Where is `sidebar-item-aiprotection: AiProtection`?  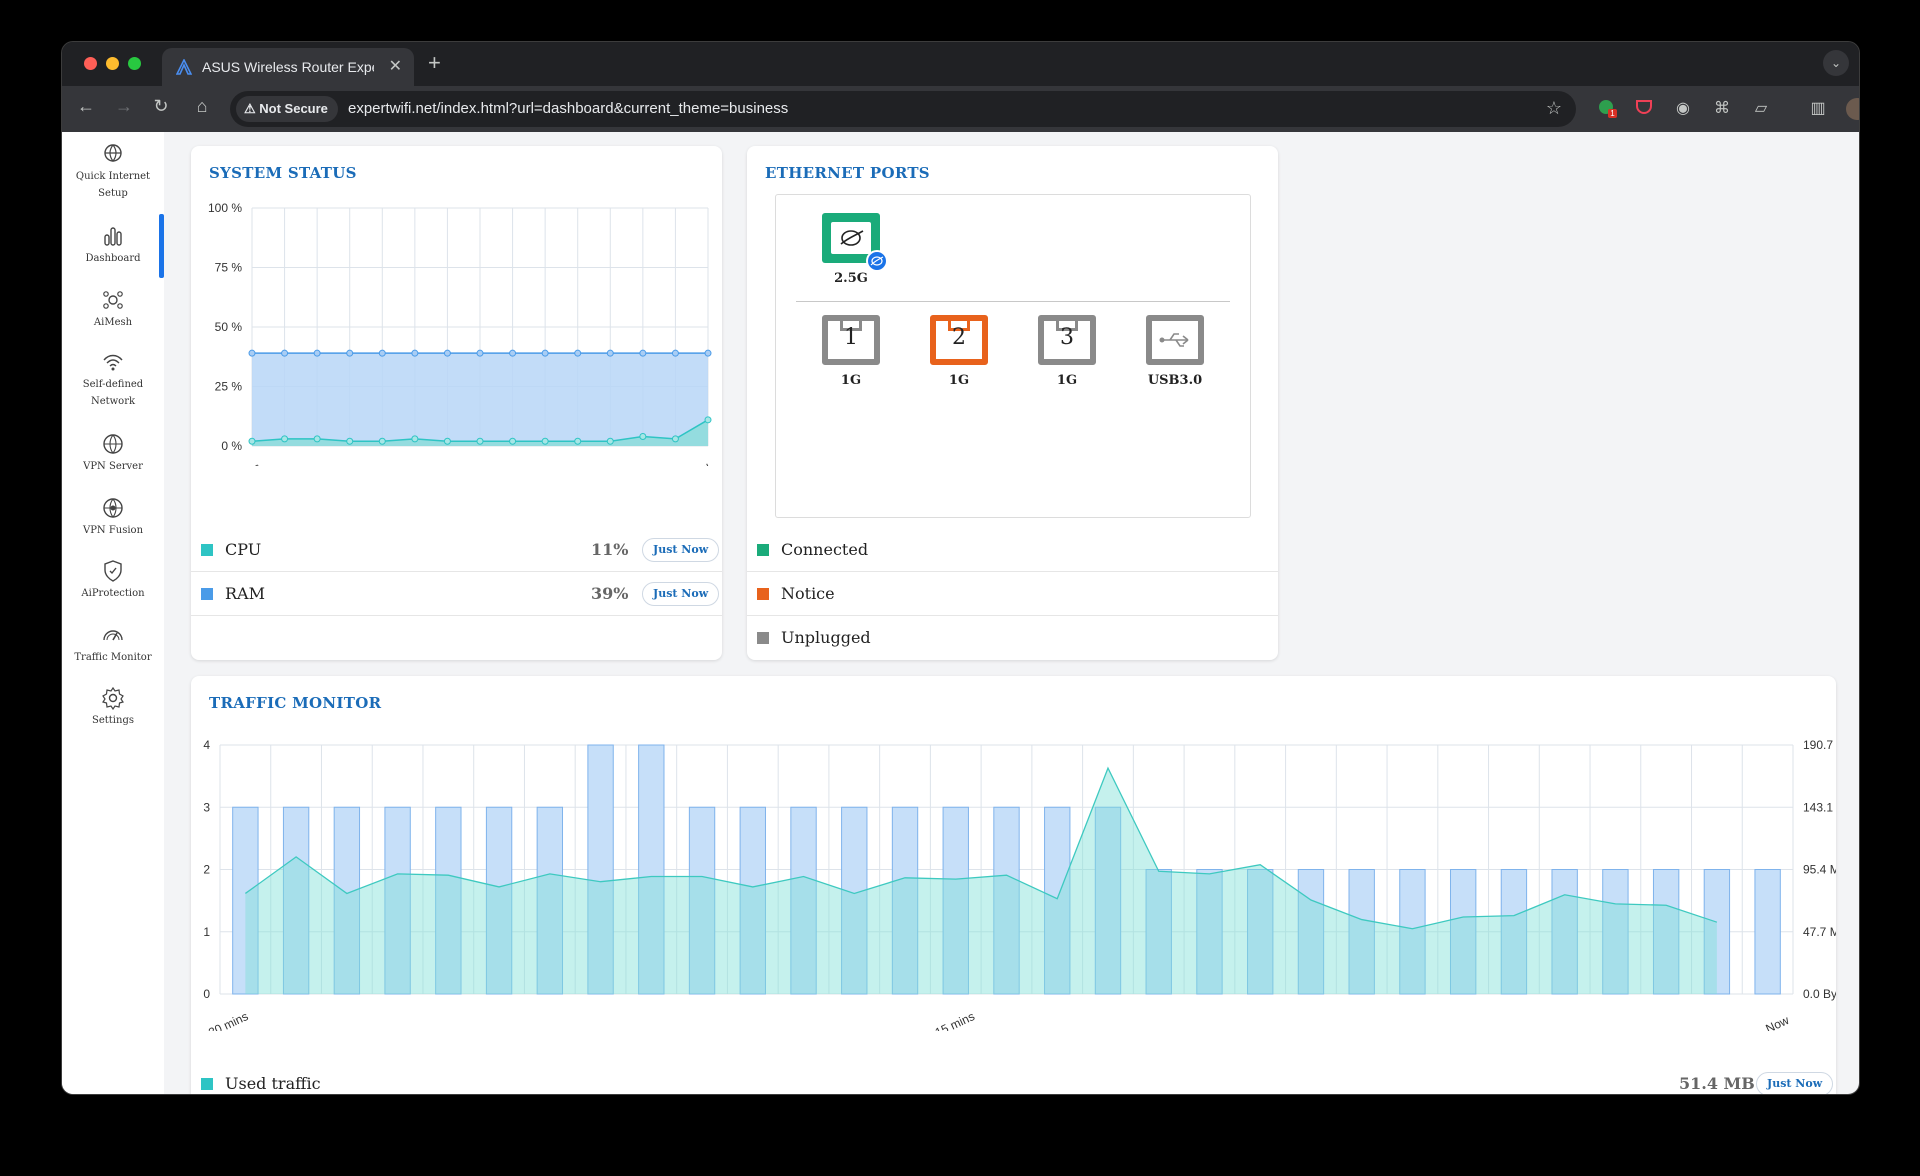 sidebar-item-aiprotection: AiProtection is located at coordinates (113, 580).